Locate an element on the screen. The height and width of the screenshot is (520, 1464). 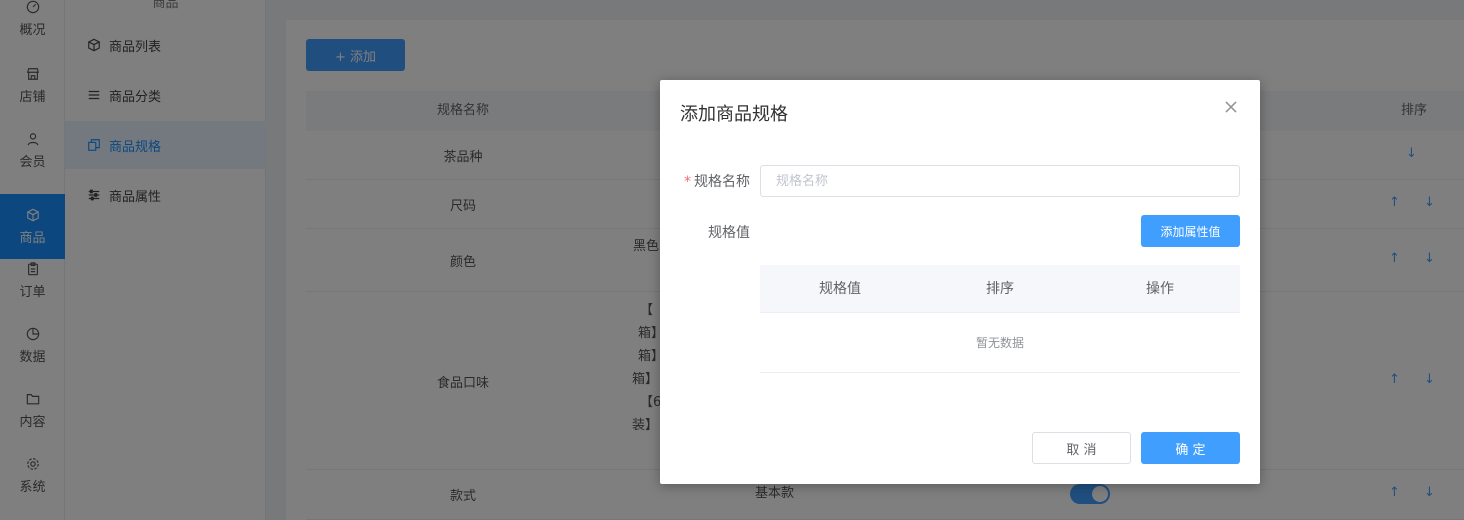
add-attribute-value-button: 添加属性值 is located at coordinates (1190, 231).